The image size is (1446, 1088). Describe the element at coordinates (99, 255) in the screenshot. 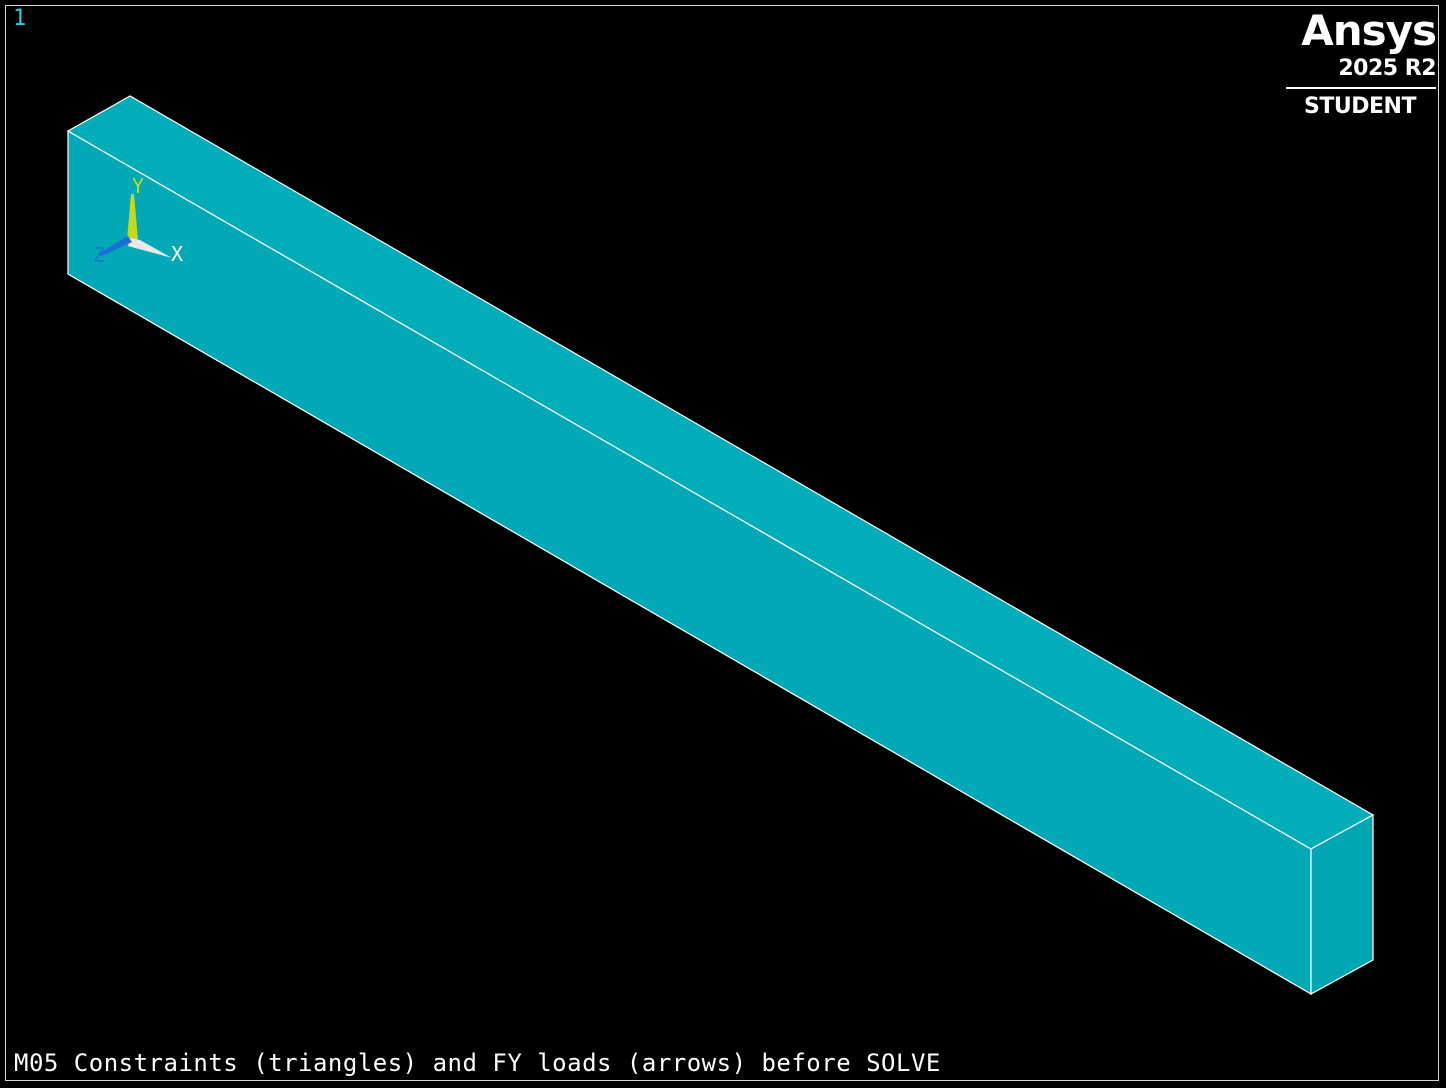

I see `triad-z-label: Z` at that location.